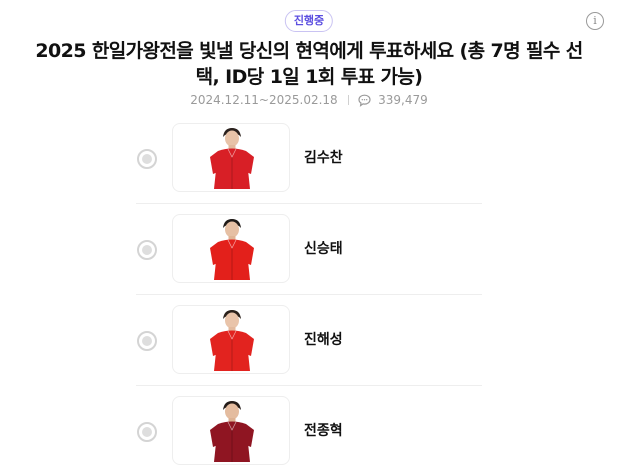 The width and height of the screenshot is (618, 476). Describe the element at coordinates (323, 249) in the screenshot. I see `candidate-name: 신승태` at that location.